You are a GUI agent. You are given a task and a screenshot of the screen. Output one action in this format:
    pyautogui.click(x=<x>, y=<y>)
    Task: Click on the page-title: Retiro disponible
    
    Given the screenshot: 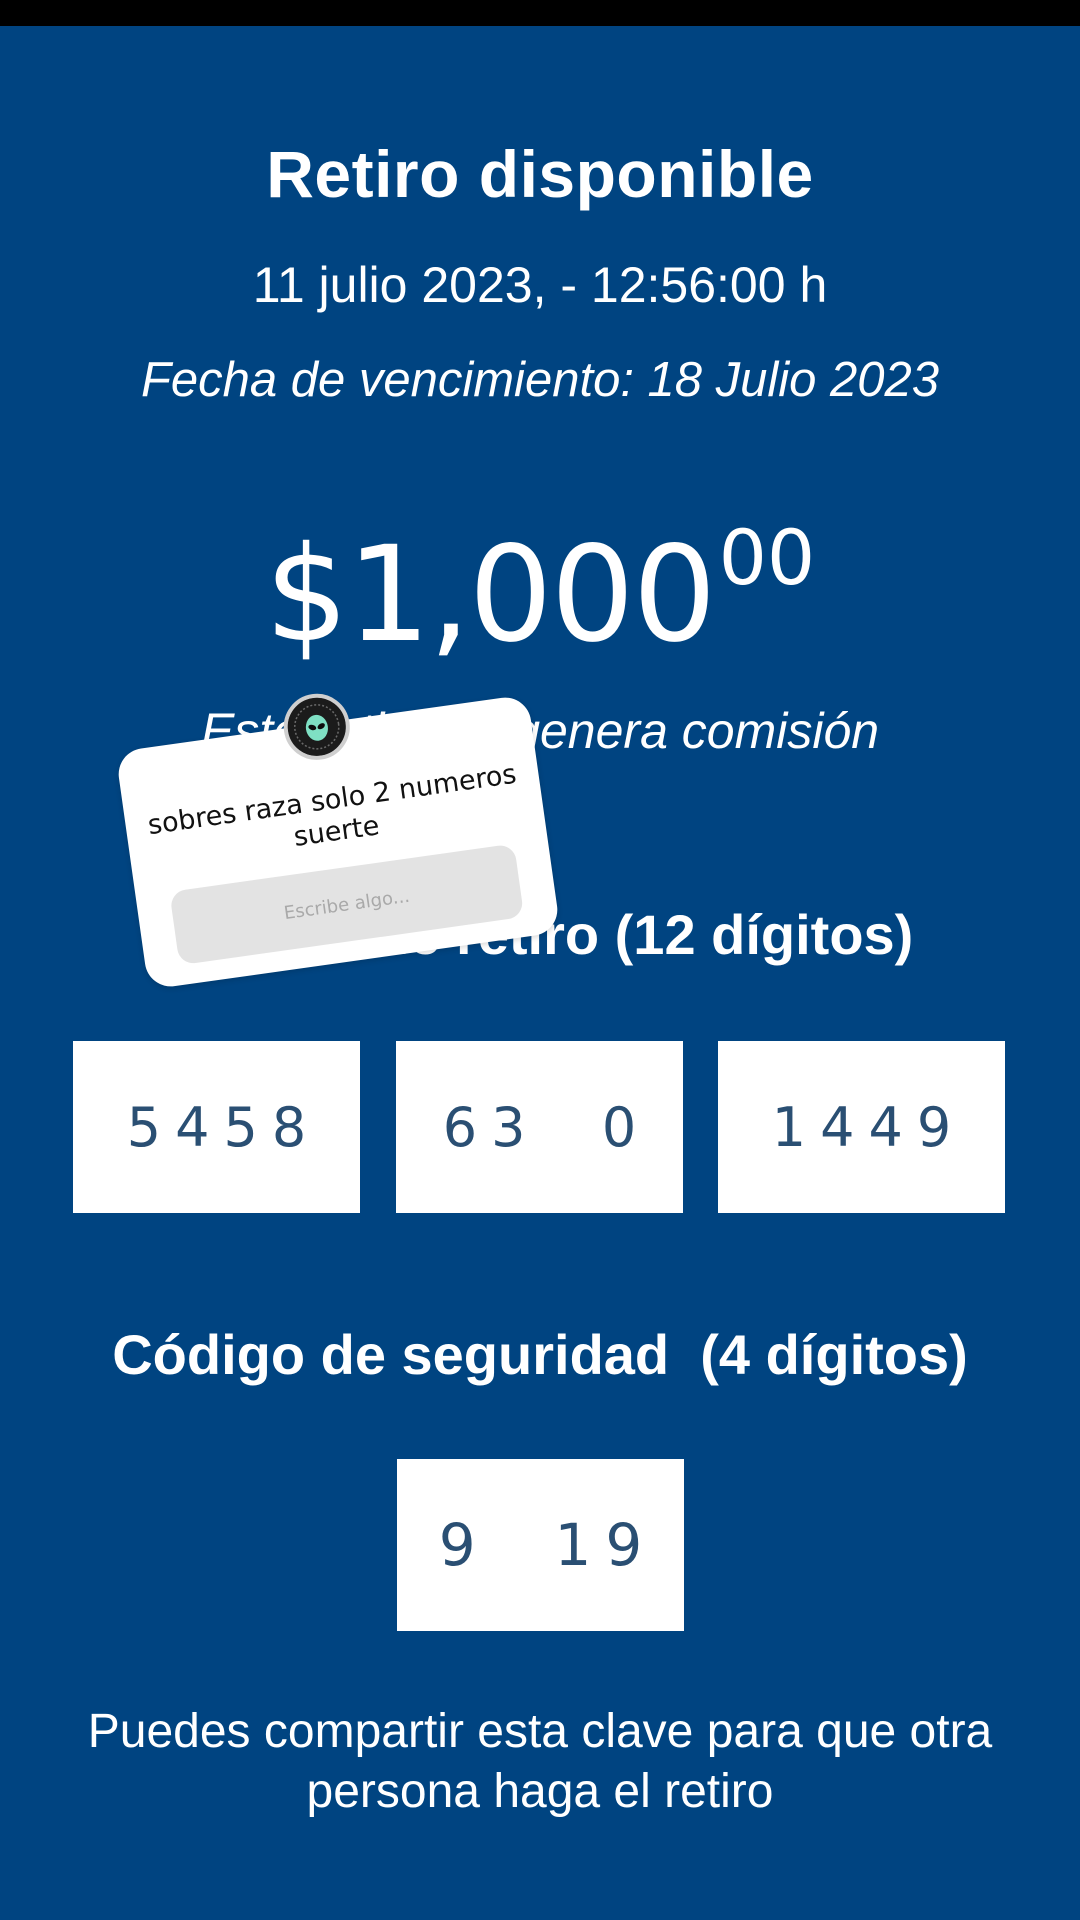 What is the action you would take?
    pyautogui.click(x=540, y=174)
    